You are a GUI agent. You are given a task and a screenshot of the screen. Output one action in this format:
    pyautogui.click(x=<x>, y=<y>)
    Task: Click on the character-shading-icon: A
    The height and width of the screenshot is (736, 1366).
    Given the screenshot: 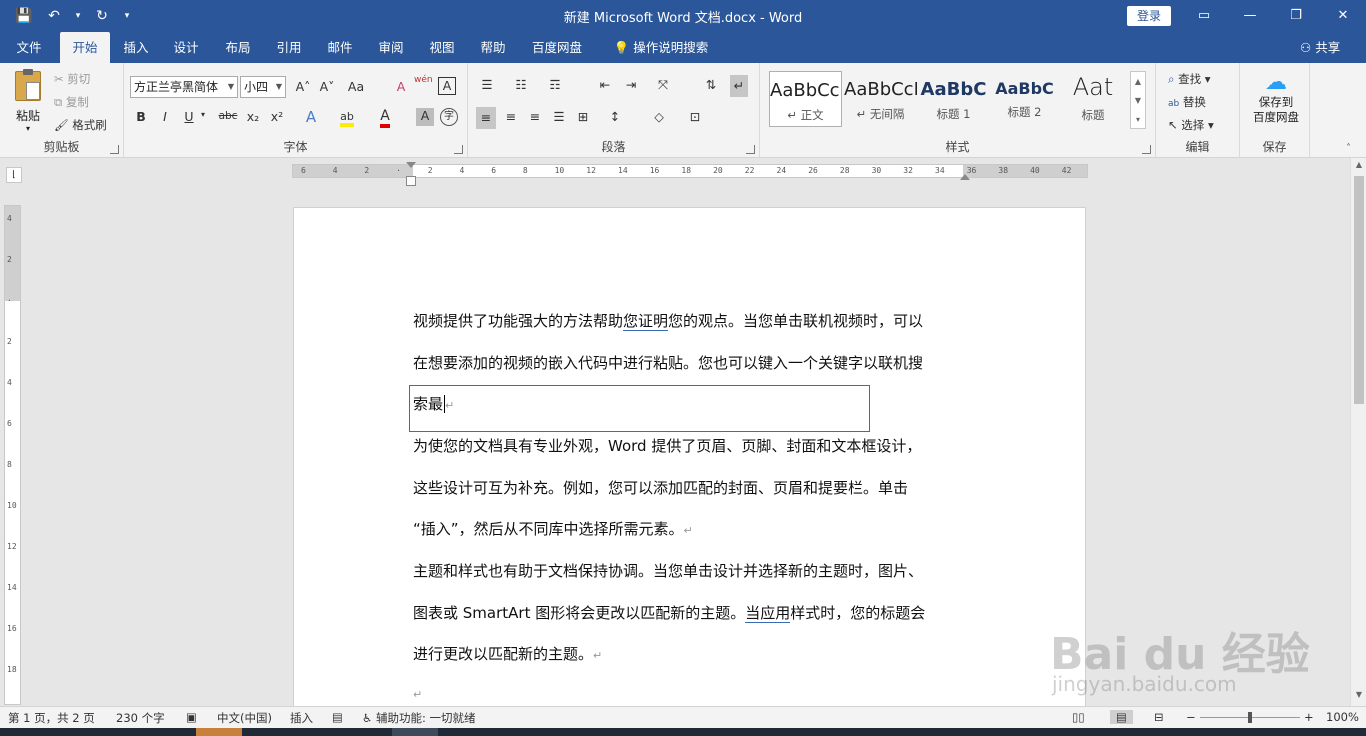 What is the action you would take?
    pyautogui.click(x=425, y=117)
    